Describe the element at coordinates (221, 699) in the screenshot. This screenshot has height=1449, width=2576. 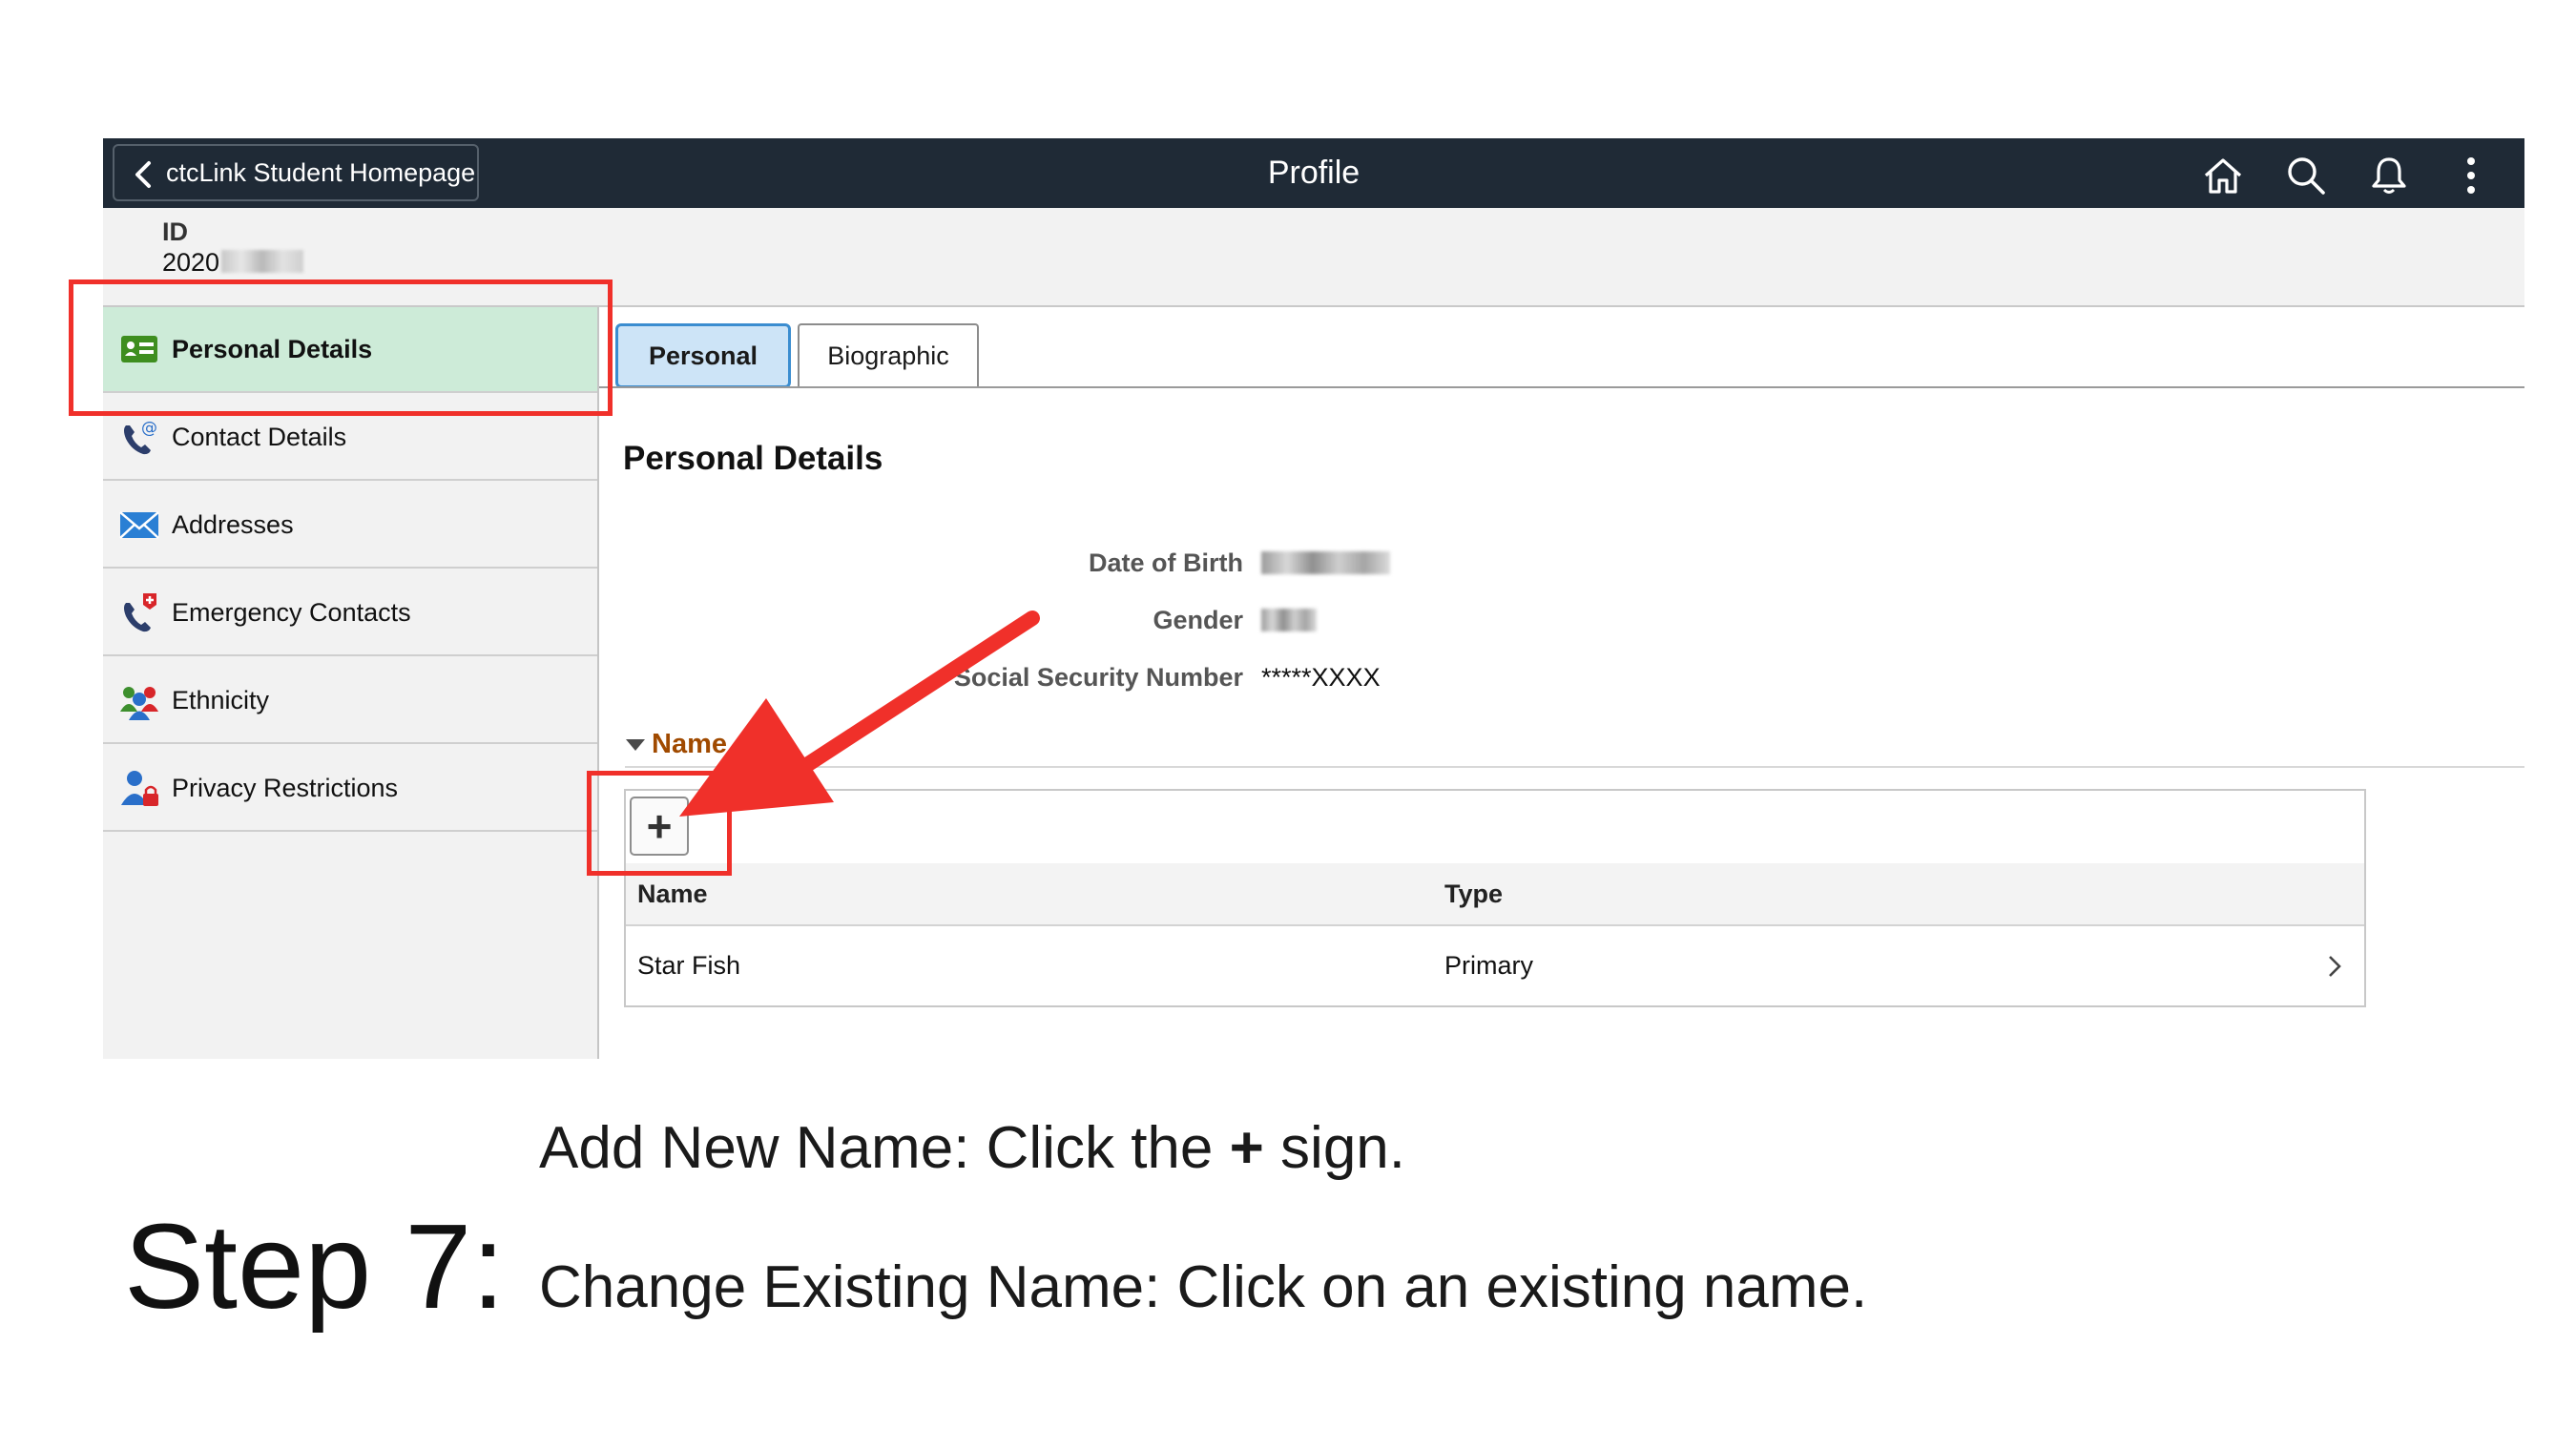
I see `sidebar-item-label: Ethnicity` at that location.